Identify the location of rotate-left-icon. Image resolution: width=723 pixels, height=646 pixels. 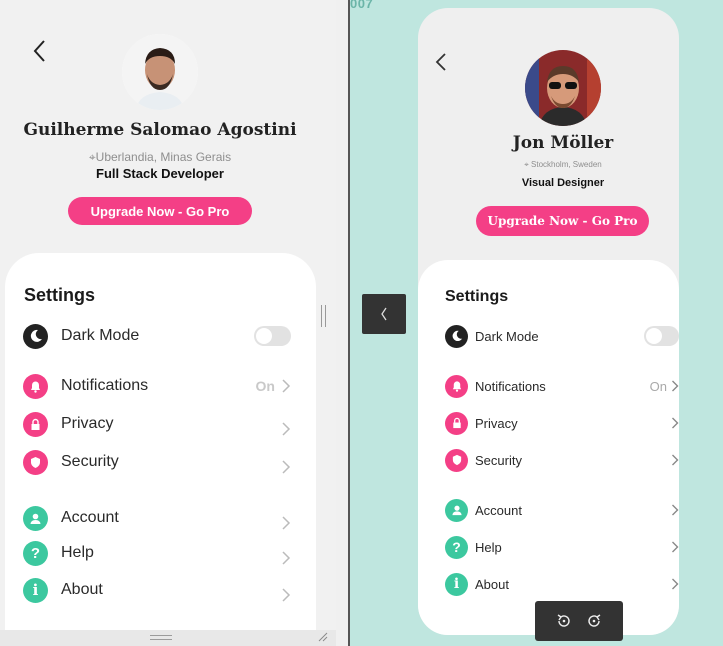
(564, 621).